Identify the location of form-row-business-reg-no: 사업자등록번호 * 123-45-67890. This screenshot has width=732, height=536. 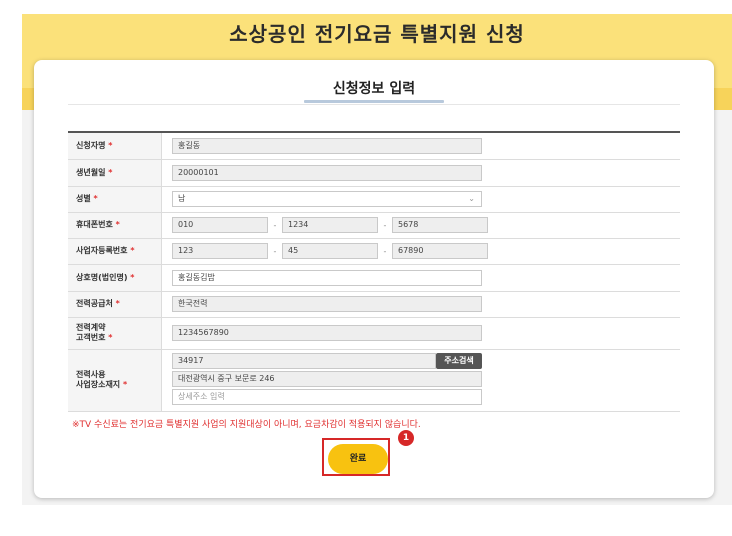
(374, 251).